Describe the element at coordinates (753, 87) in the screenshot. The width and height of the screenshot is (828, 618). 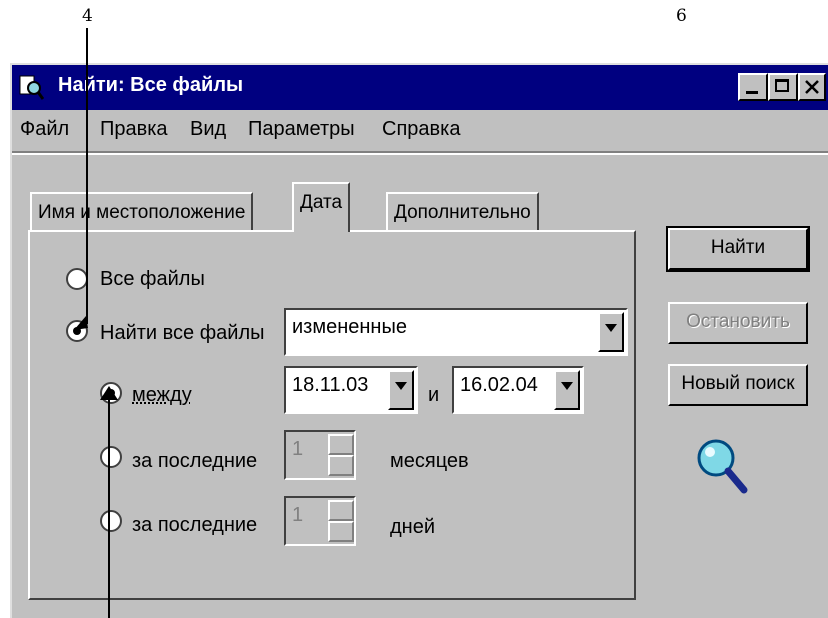
I see `minimize-button` at that location.